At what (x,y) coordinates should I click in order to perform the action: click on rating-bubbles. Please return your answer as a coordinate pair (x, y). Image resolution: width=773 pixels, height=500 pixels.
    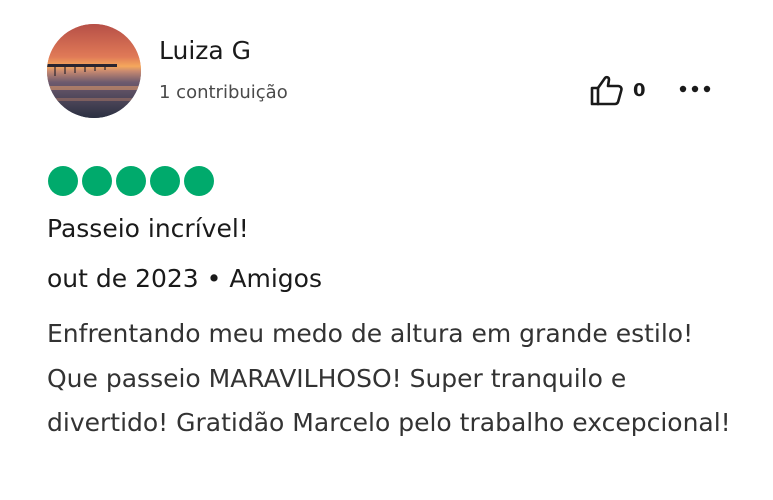
    Looking at the image, I should click on (131, 181).